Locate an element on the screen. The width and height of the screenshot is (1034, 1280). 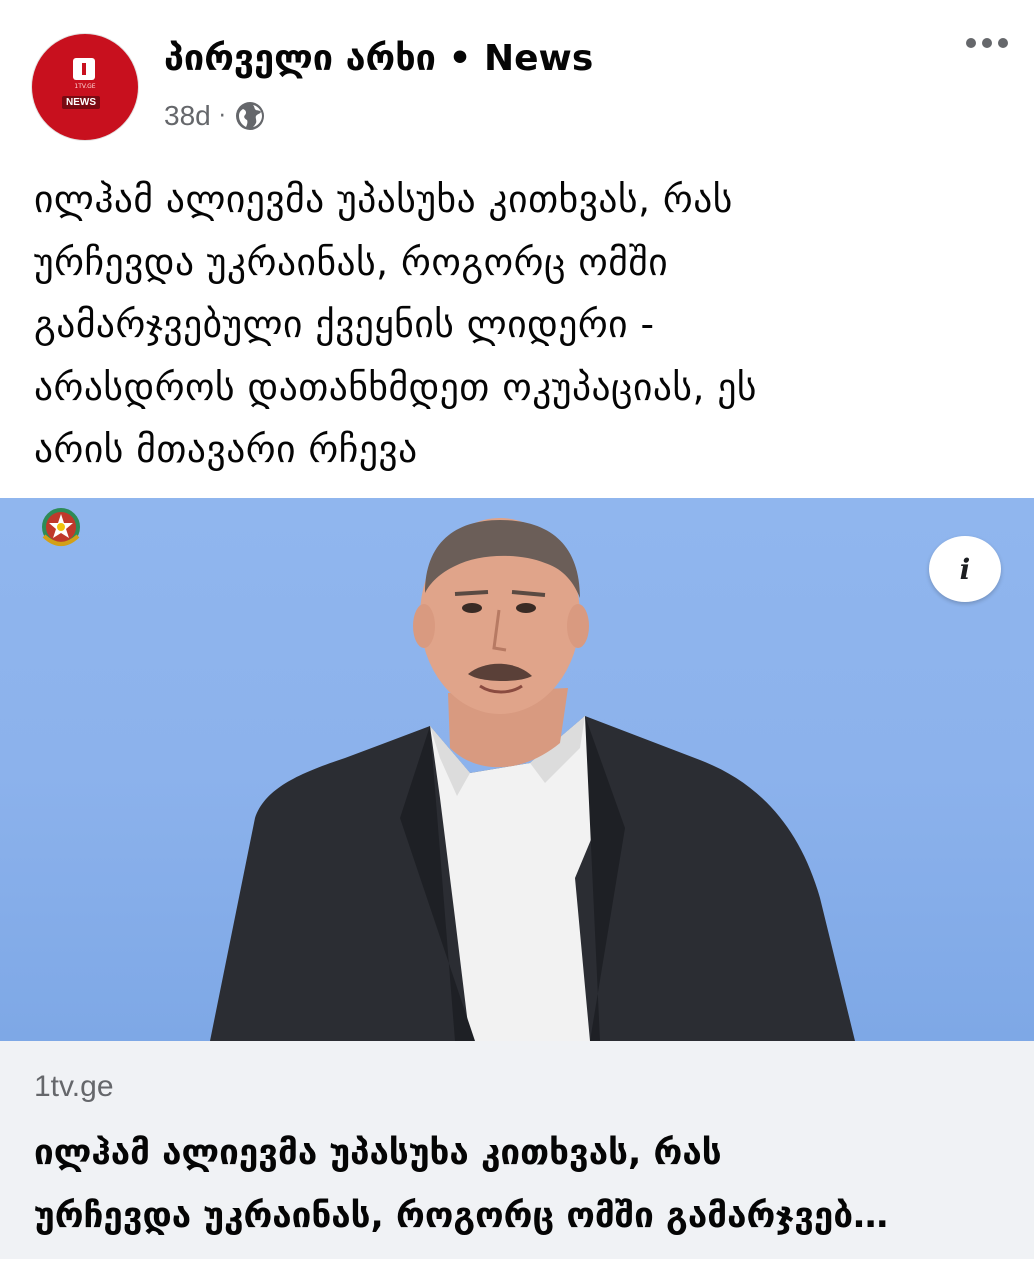
page-avatar: 1TV.GE NEWS is located at coordinates (85, 87).